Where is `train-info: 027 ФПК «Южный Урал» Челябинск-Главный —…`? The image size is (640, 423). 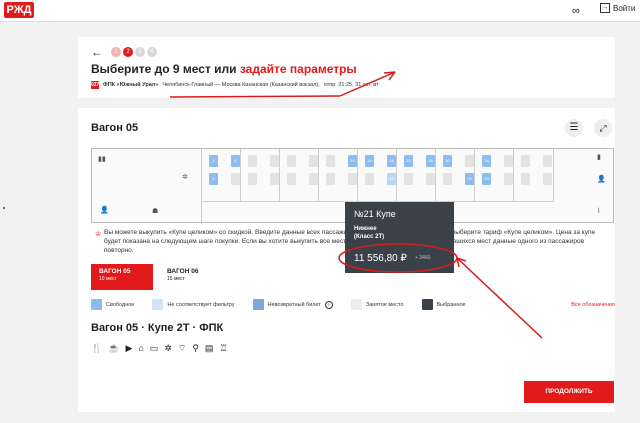 train-info: 027 ФПК «Южный Урал» Челябинск-Главный —… is located at coordinates (235, 85).